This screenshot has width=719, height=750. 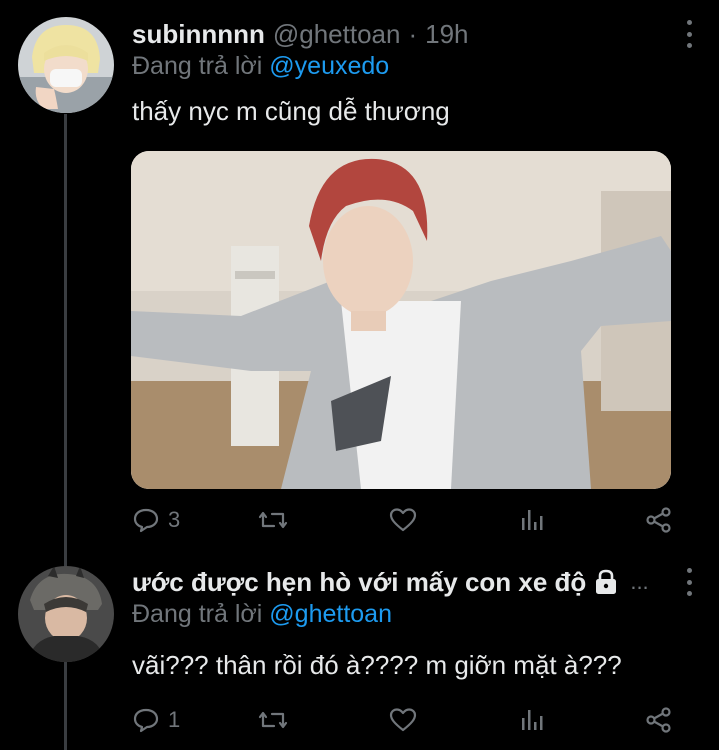 I want to click on replying-to: Đang trả lời @ghettoan, so click(x=262, y=614).